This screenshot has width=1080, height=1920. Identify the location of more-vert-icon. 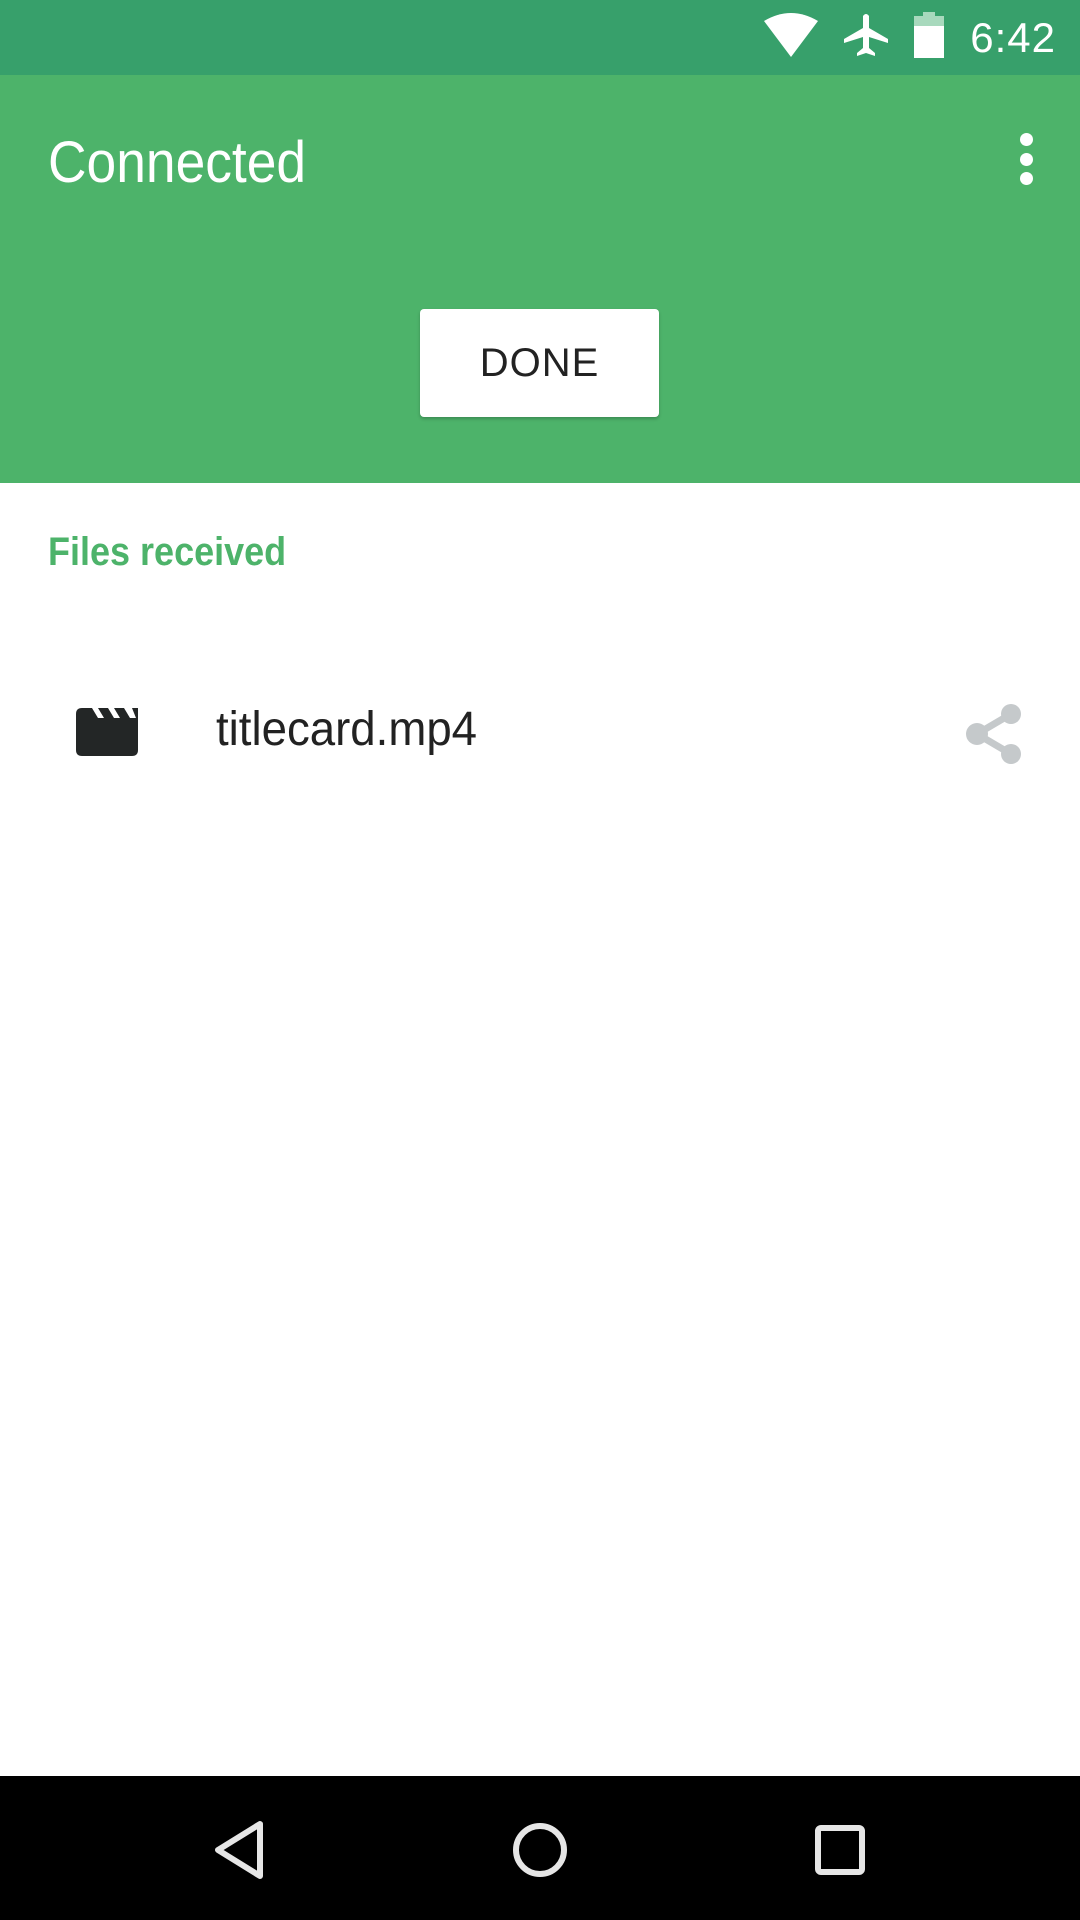
(1026, 139).